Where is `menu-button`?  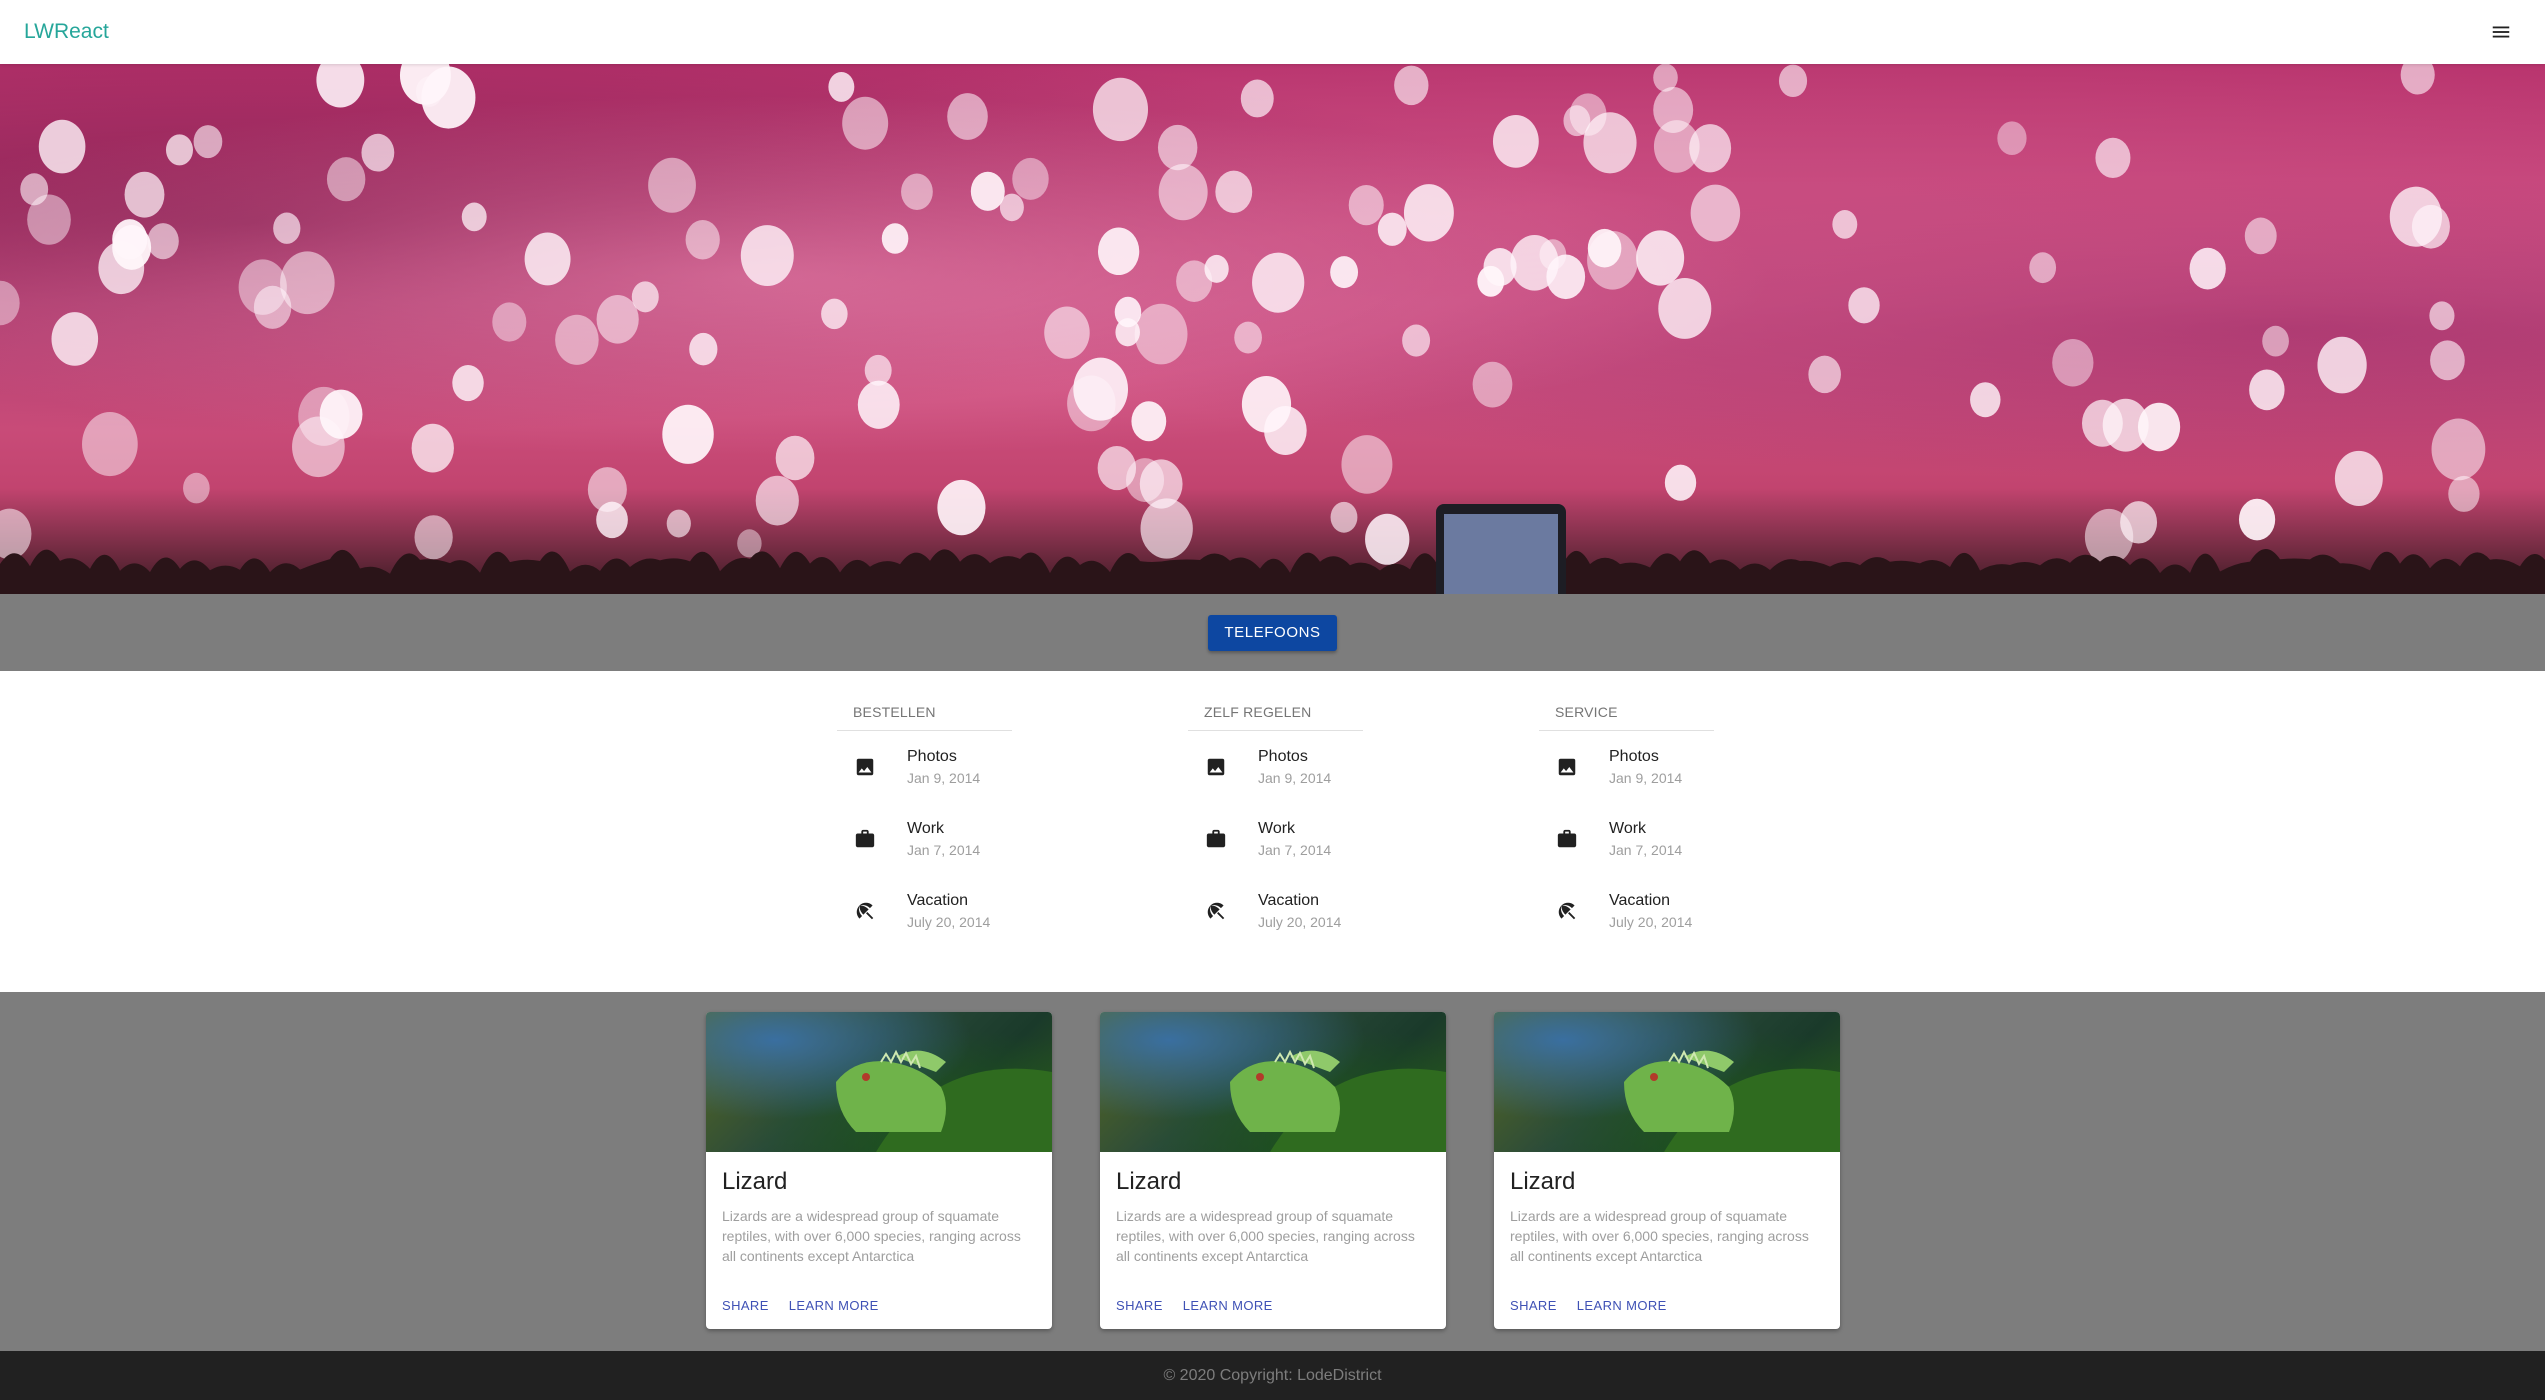
menu-button is located at coordinates (2501, 32).